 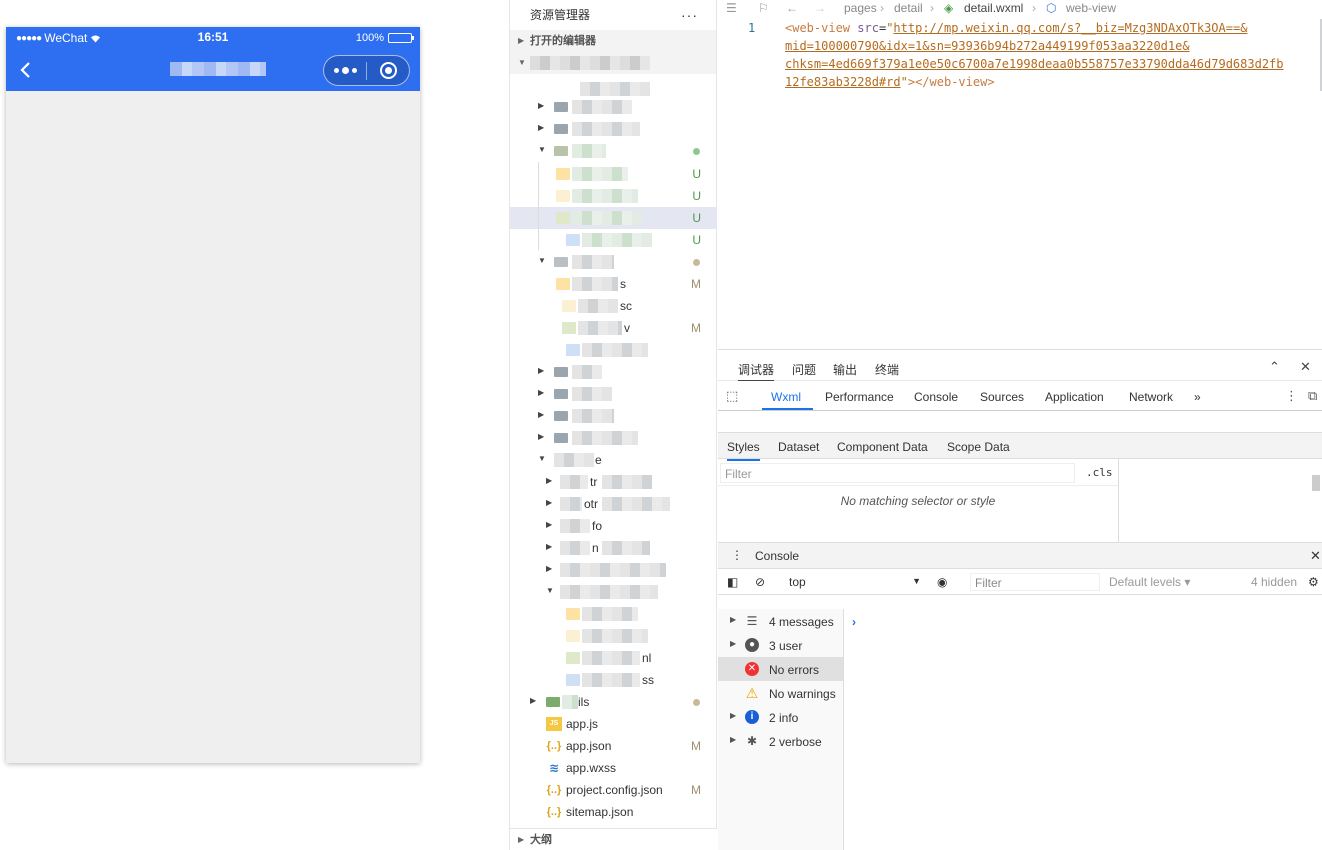 What do you see at coordinates (1149, 582) in the screenshot?
I see `log-levels-select: Default levels ▾` at bounding box center [1149, 582].